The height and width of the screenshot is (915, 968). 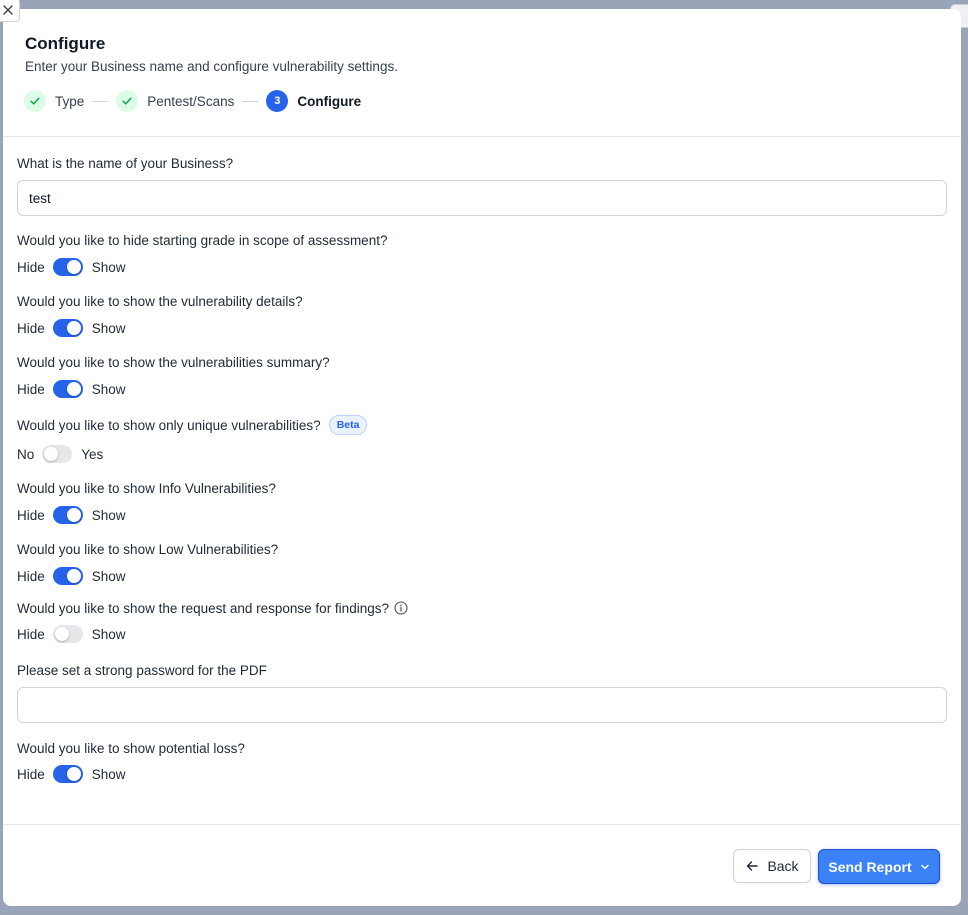 What do you see at coordinates (870, 866) in the screenshot?
I see `send-report-label: Send Report` at bounding box center [870, 866].